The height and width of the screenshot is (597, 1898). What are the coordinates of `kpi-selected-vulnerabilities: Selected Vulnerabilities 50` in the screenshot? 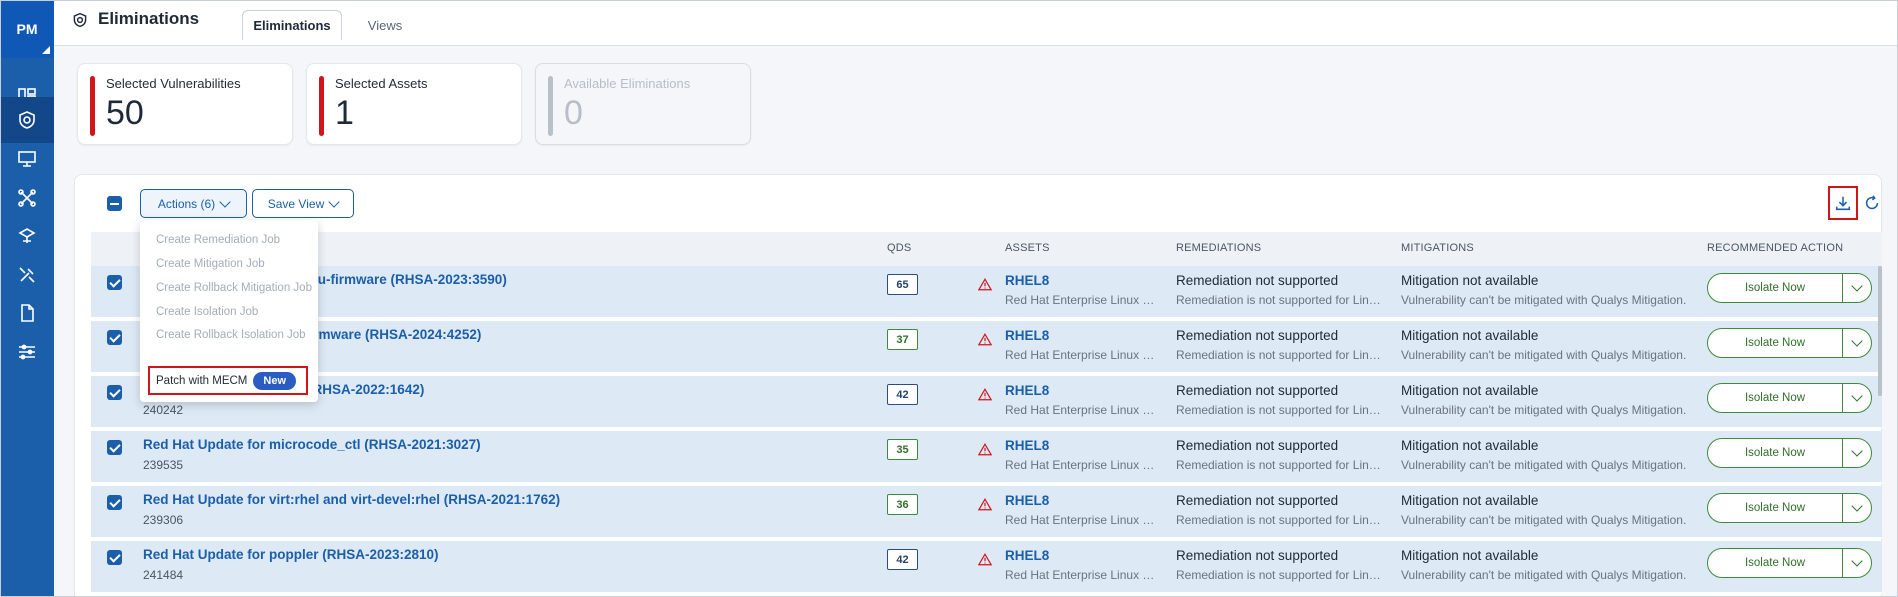 It's located at (185, 104).